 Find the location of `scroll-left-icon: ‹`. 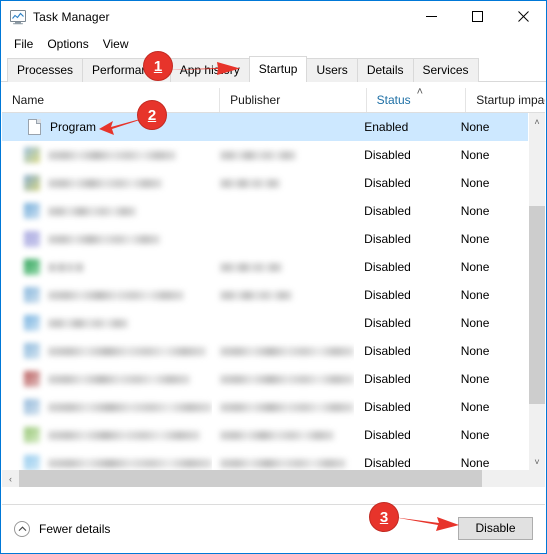

scroll-left-icon: ‹ is located at coordinates (10, 478).